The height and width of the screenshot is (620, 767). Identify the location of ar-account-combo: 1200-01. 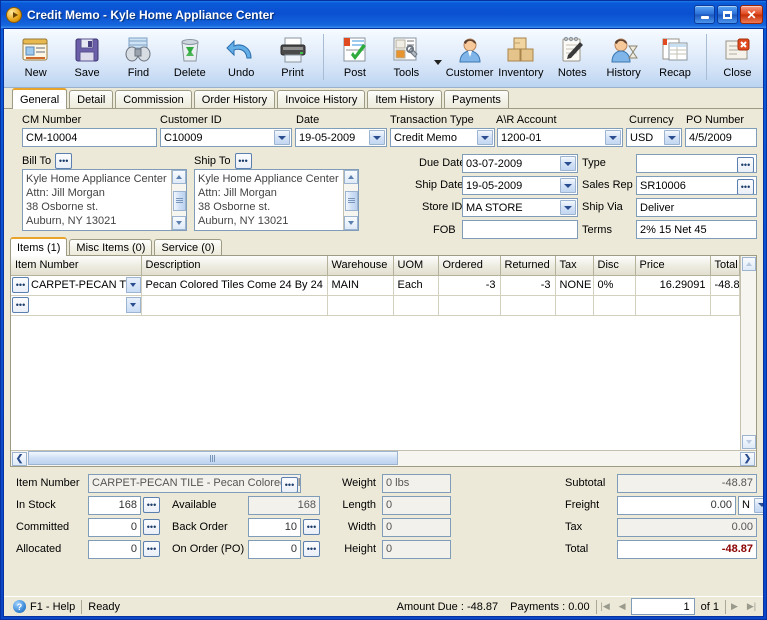
(560, 137).